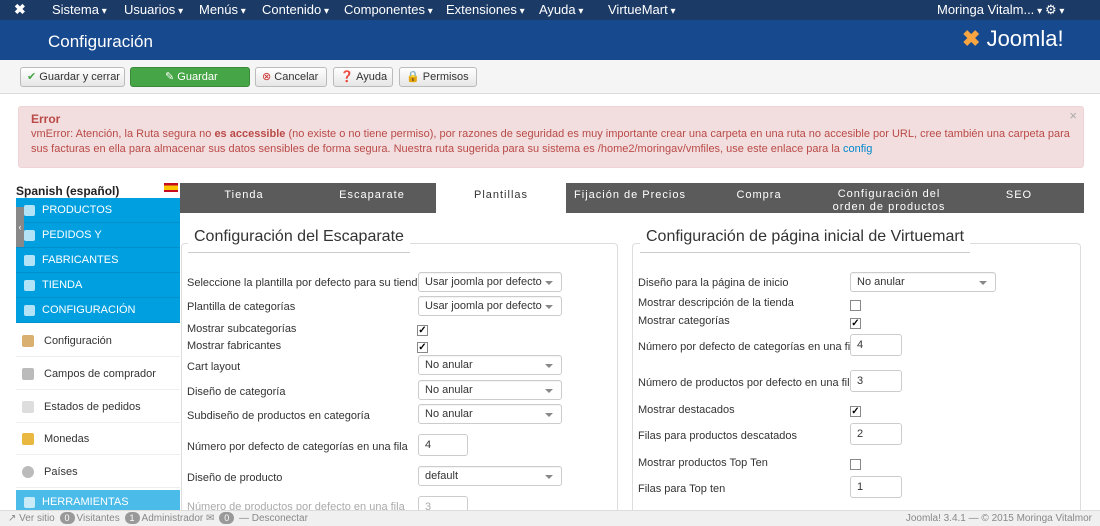 The width and height of the screenshot is (1100, 526). Describe the element at coordinates (98, 285) in the screenshot. I see `sidebar-item-tienda: TIENDA` at that location.